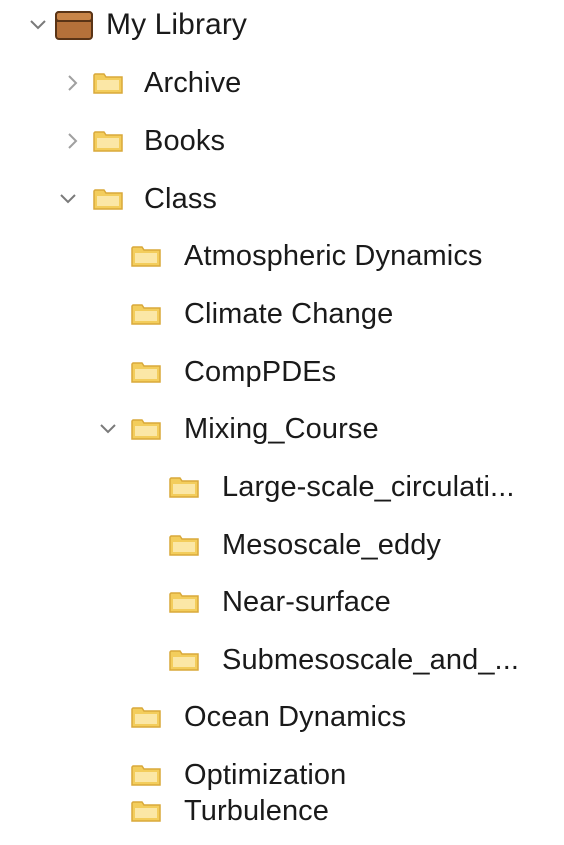  Describe the element at coordinates (193, 83) in the screenshot. I see `tree-row-label: Archive` at that location.